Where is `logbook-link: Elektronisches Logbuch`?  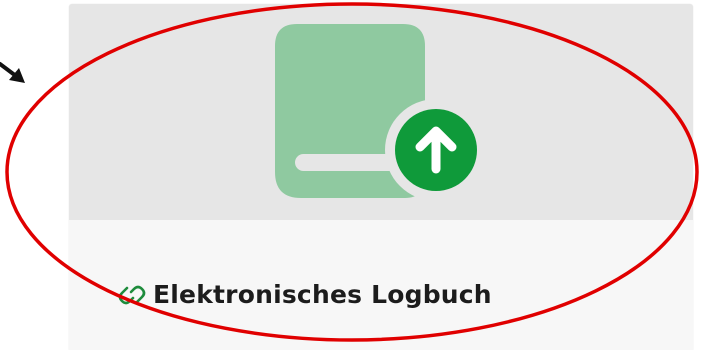 logbook-link: Elektronisches Logbuch is located at coordinates (303, 294).